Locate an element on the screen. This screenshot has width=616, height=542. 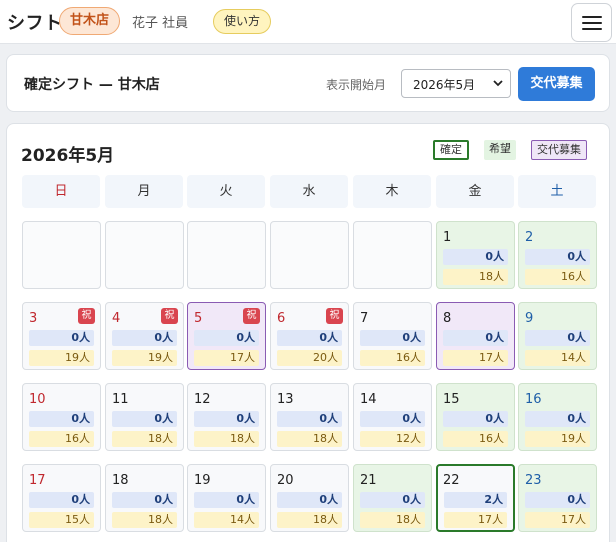
swap-recruit-button: 交代募集 is located at coordinates (556, 84).